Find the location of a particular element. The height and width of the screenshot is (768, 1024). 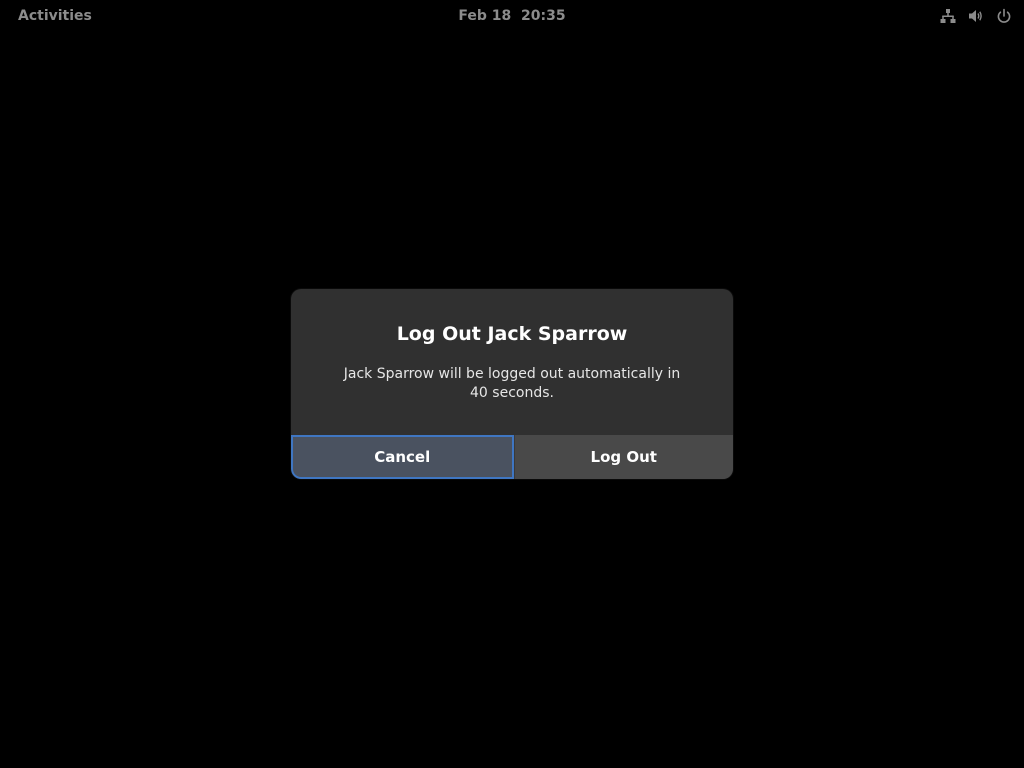

log-out-button: Log Out is located at coordinates (623, 457).